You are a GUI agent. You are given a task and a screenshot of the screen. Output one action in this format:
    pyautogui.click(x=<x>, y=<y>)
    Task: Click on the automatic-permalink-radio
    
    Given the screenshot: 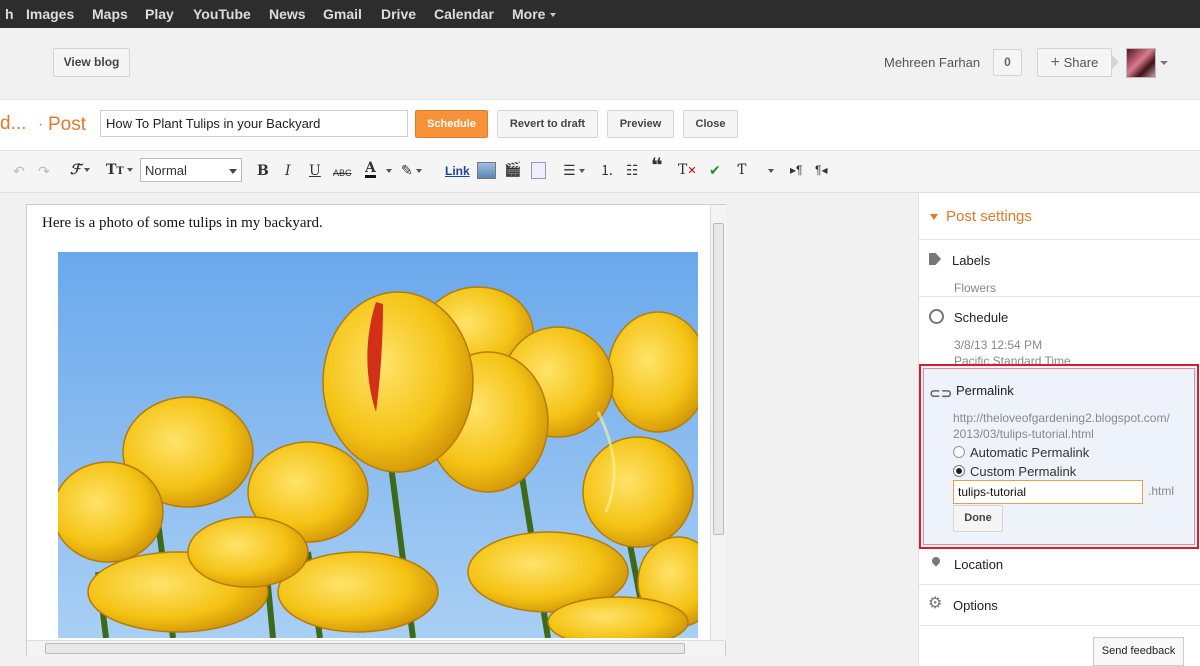 What is the action you would take?
    pyautogui.click(x=959, y=452)
    